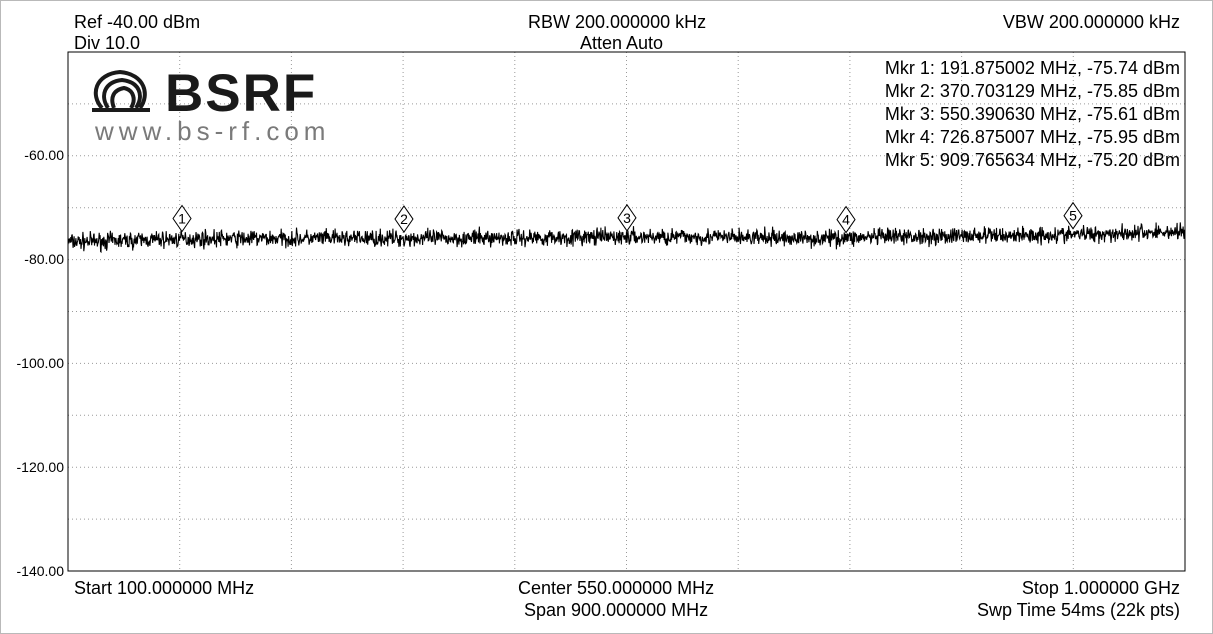 This screenshot has width=1213, height=634. I want to click on marker-1: 1, so click(182, 218).